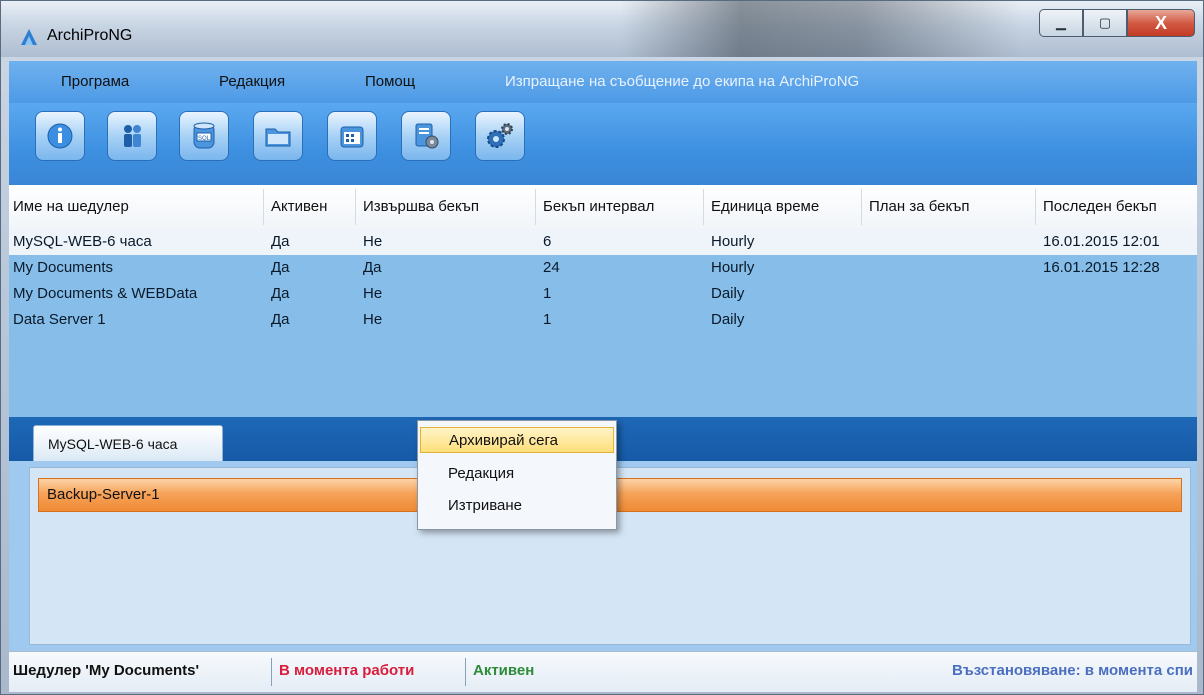 Image resolution: width=1204 pixels, height=695 pixels. I want to click on sql-button: SQL, so click(204, 136).